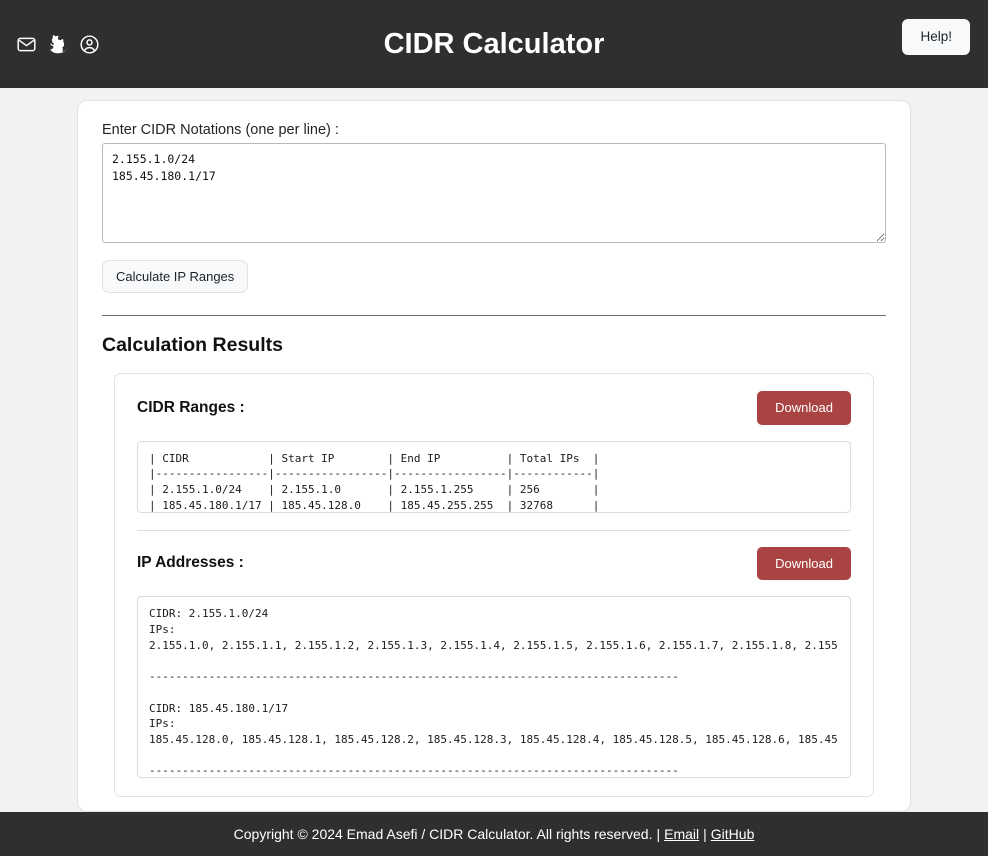 The image size is (988, 856). What do you see at coordinates (89, 44) in the screenshot?
I see `account-icon` at bounding box center [89, 44].